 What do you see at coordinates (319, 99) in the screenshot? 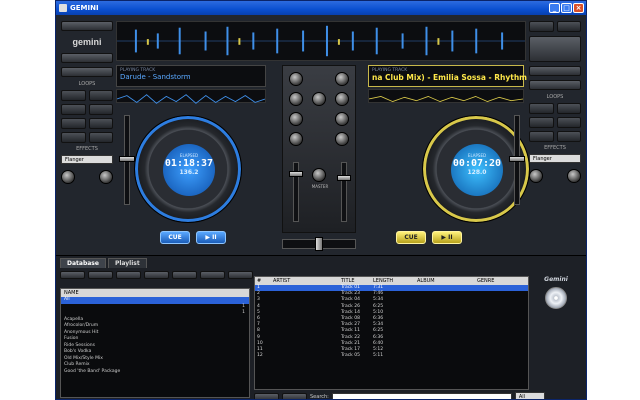
I see `mixer-eq-center` at bounding box center [319, 99].